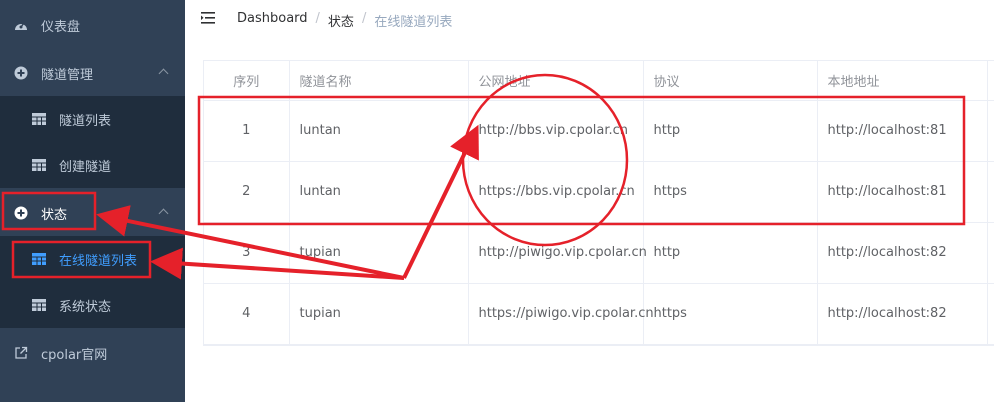  I want to click on breadcrumb: Dashboard / 状态 / 在线隧道列表, so click(344, 20).